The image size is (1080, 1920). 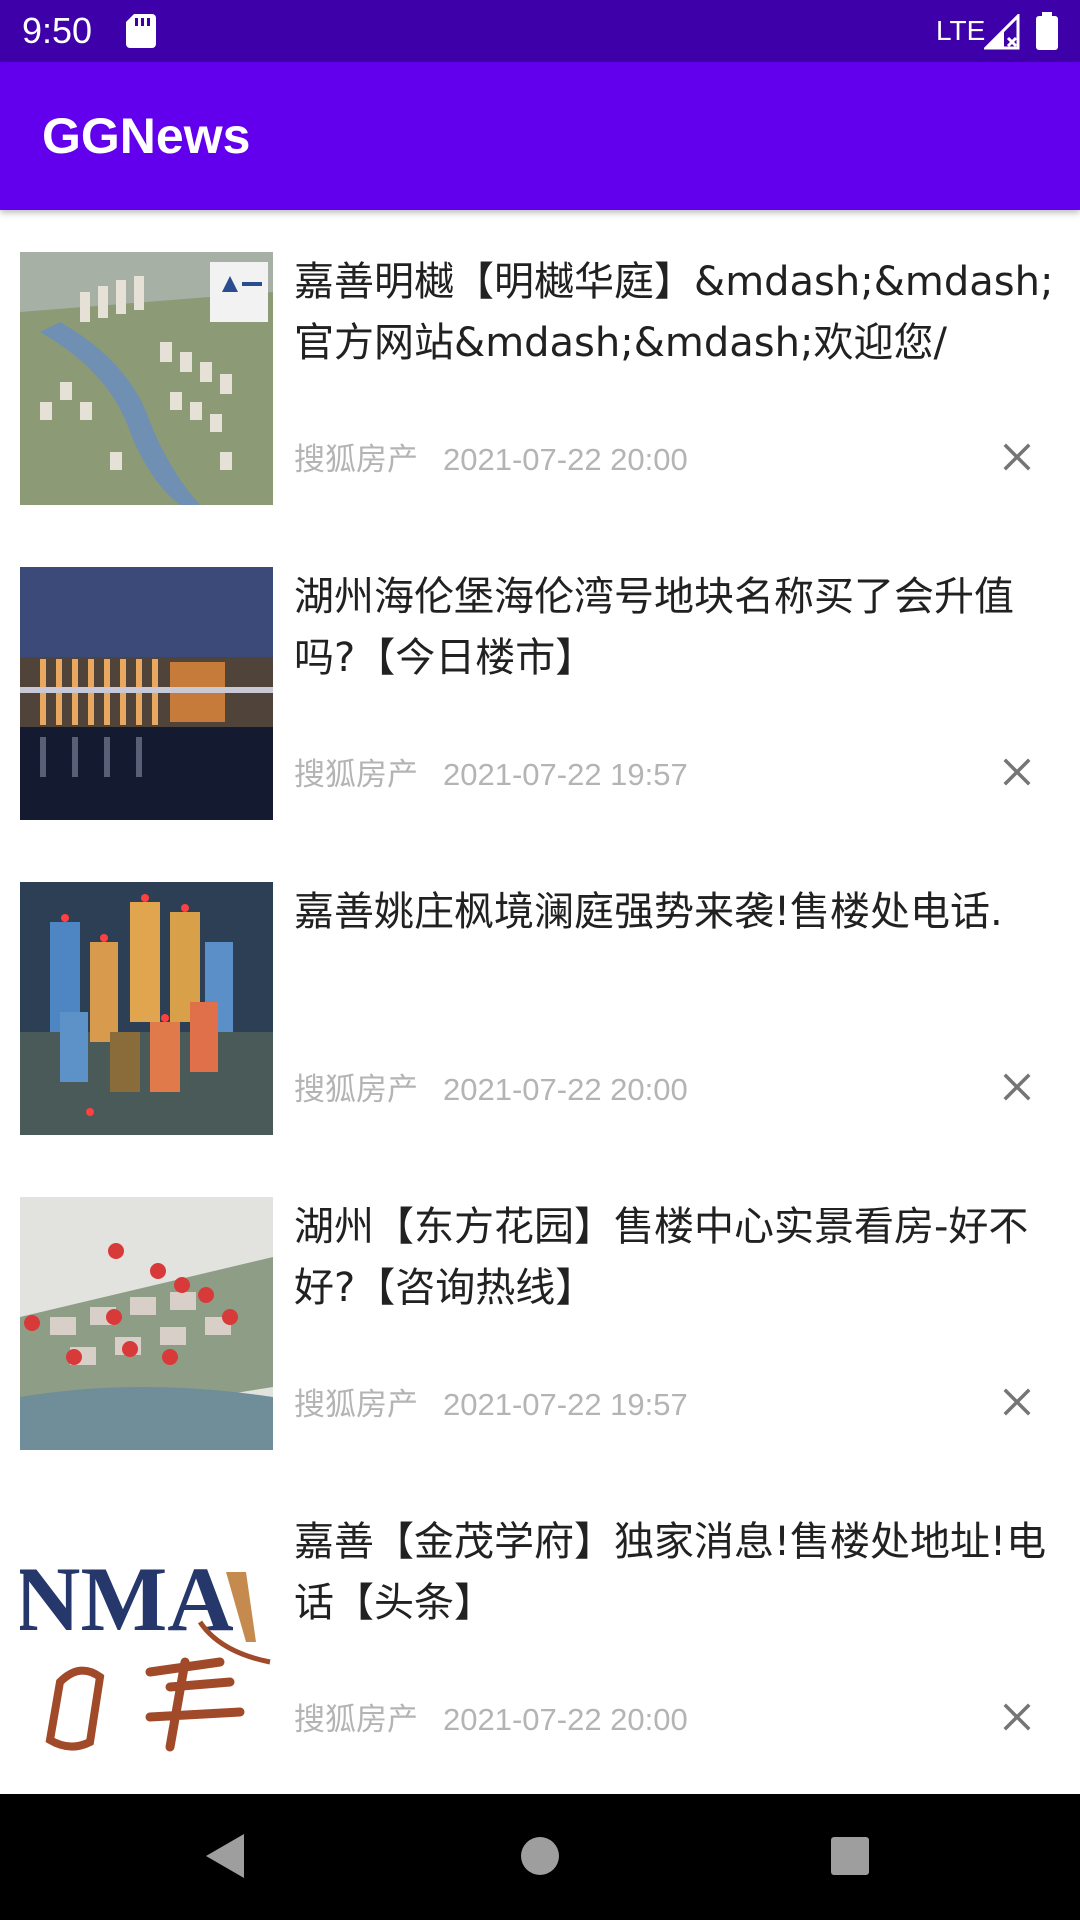 I want to click on news-title: 湖州【东方花园】售楼中心实景看房-好不好?【咨询热线】, so click(x=661, y=1257).